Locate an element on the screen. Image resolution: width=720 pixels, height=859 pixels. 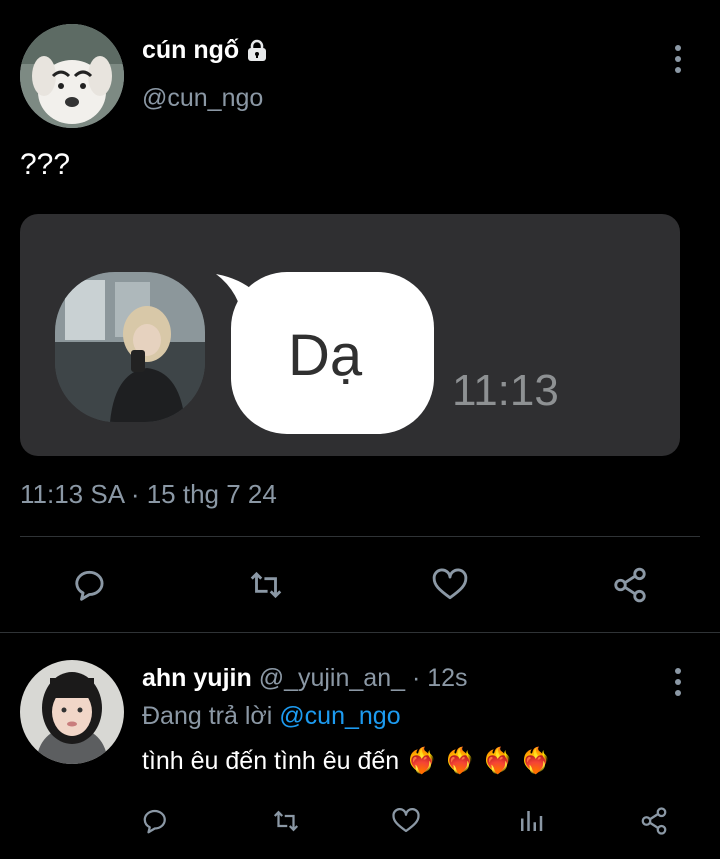
author-name: cún ngố is located at coordinates (190, 50).